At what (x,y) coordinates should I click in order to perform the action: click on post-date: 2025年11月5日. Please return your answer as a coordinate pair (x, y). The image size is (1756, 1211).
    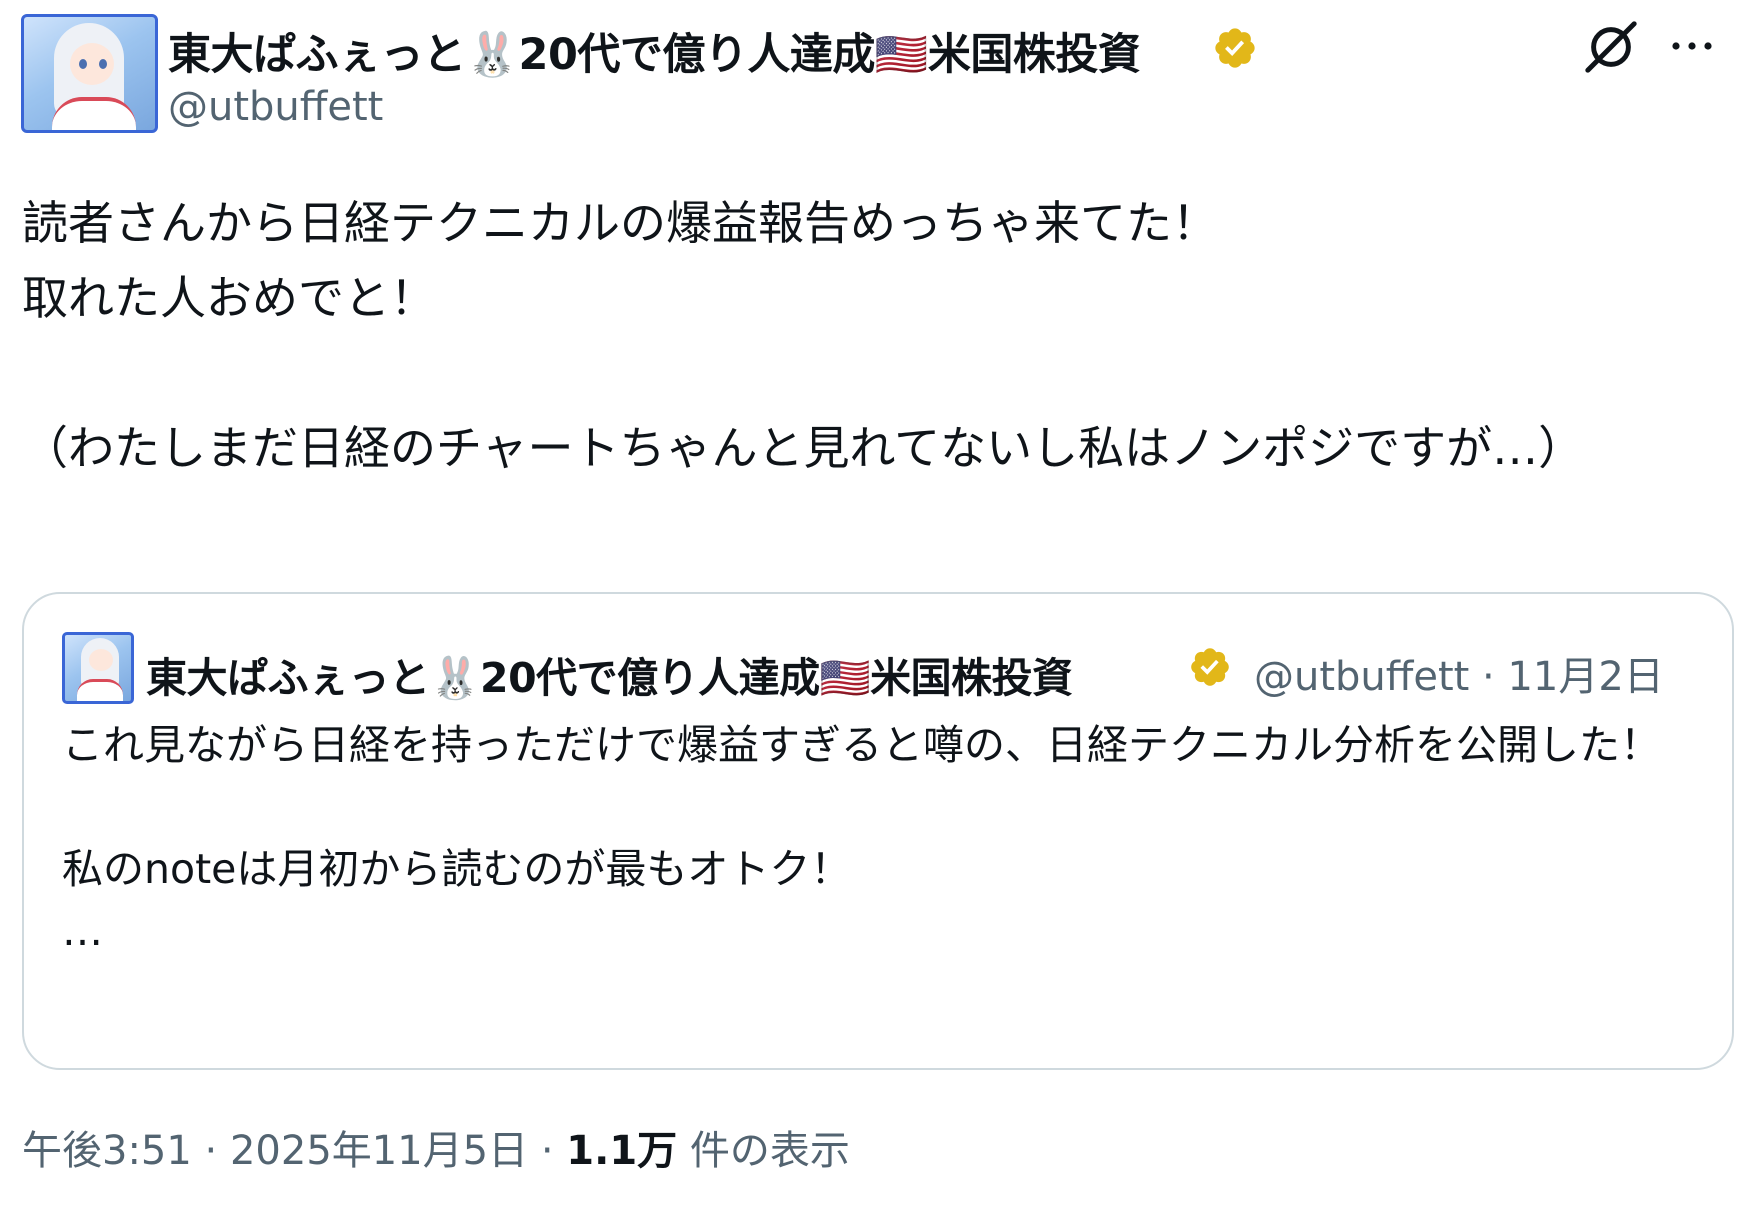
    Looking at the image, I should click on (379, 1151).